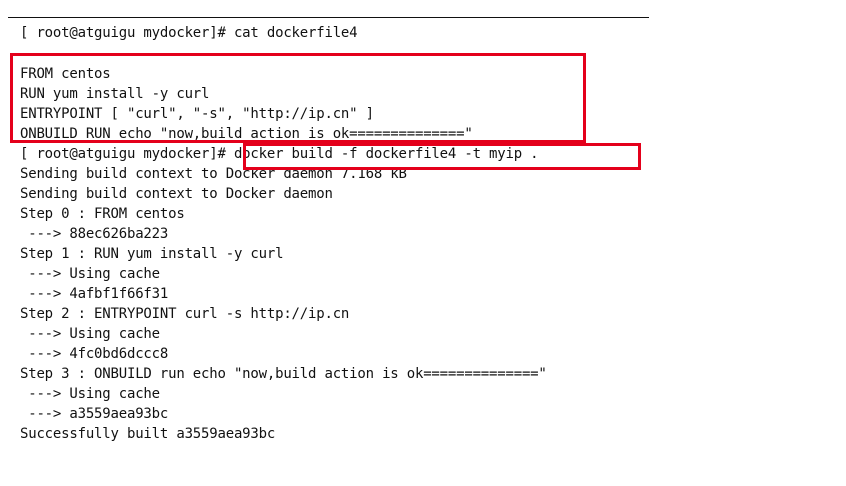  What do you see at coordinates (442, 156) in the screenshot?
I see `build-command-highlight-box` at bounding box center [442, 156].